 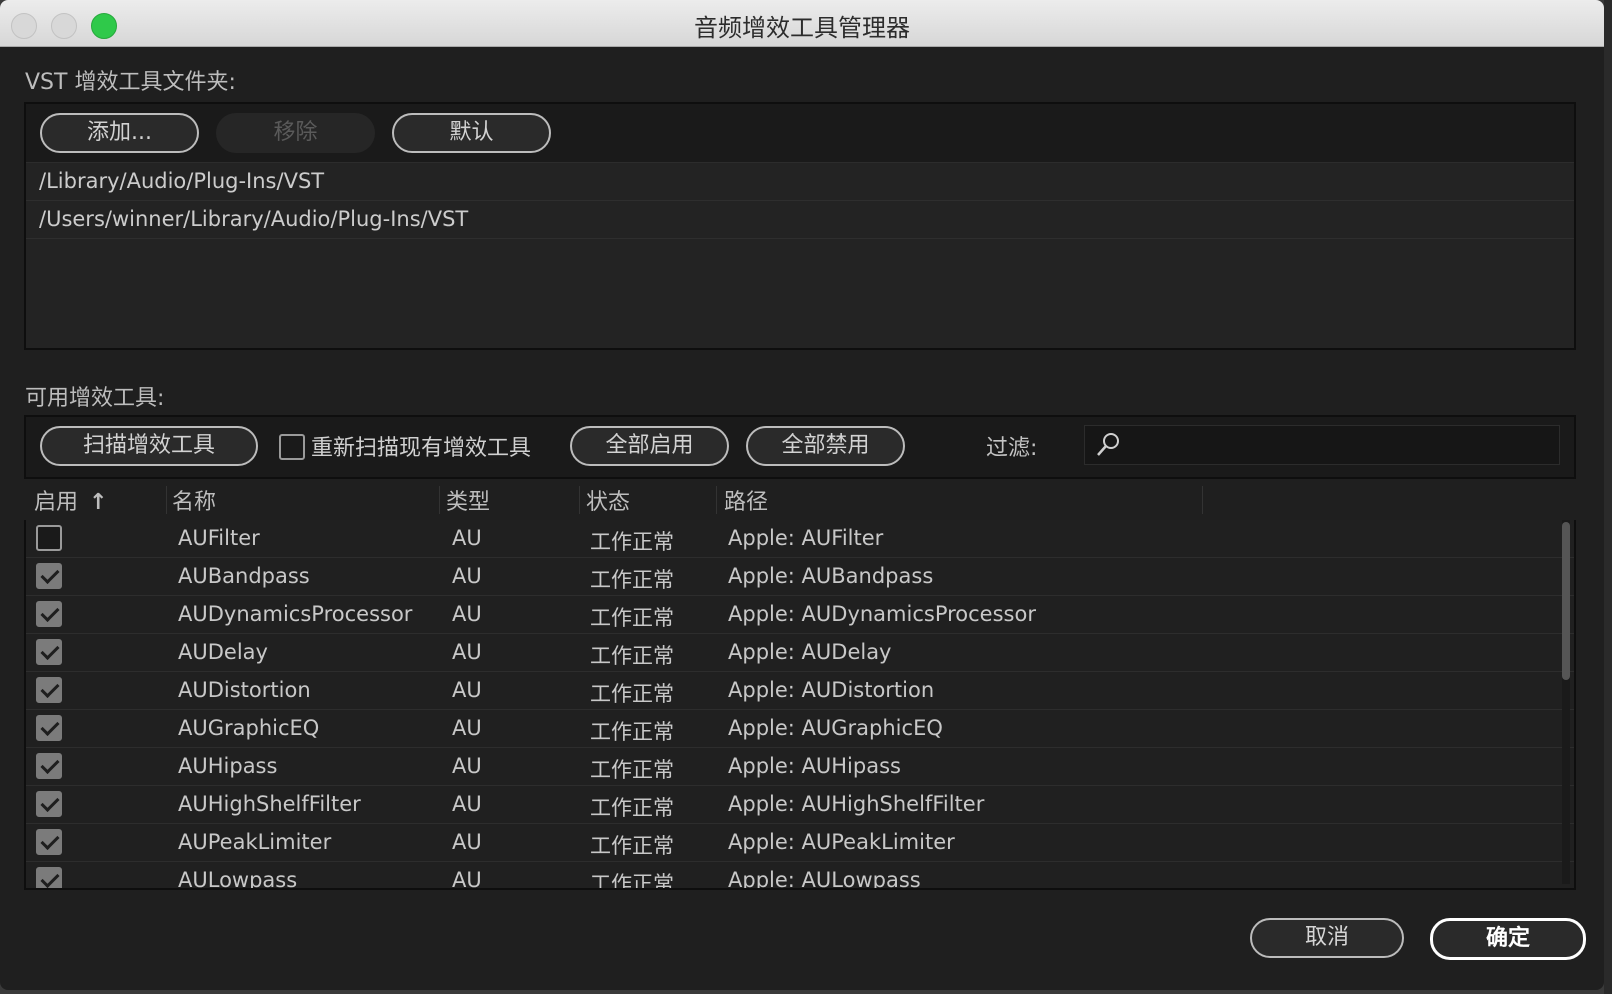 I want to click on cell-path: Apple: AUHighShelfFilter, so click(x=856, y=804).